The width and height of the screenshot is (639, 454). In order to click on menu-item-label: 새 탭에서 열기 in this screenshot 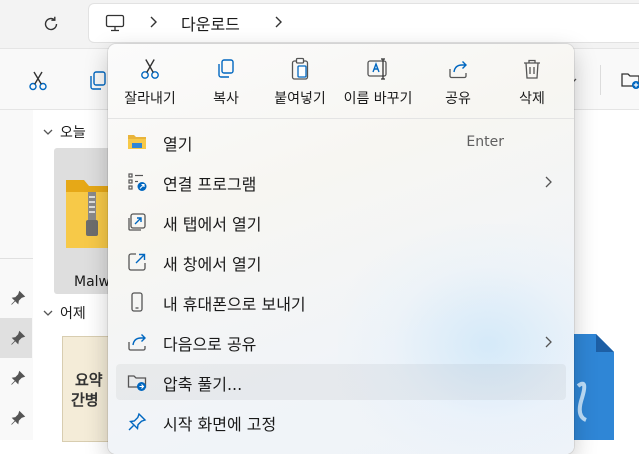, I will do `click(212, 224)`.